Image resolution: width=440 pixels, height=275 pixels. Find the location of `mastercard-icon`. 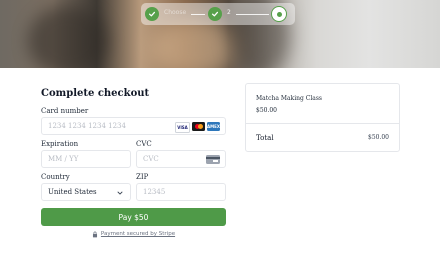

mastercard-icon is located at coordinates (198, 126).